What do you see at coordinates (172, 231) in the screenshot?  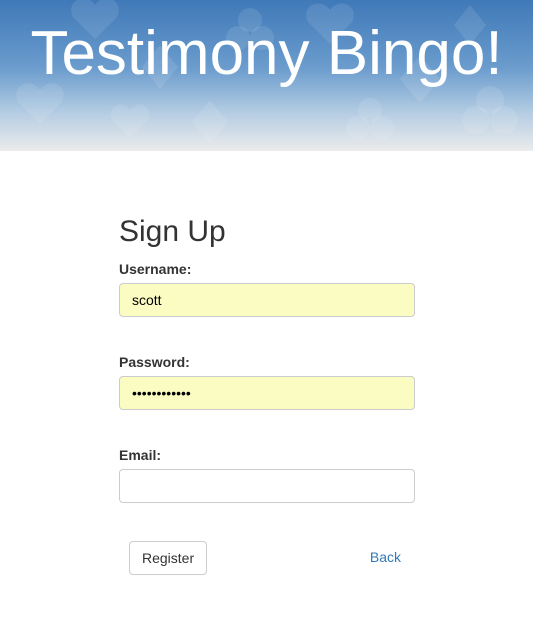 I see `signup-title: Sign Up` at bounding box center [172, 231].